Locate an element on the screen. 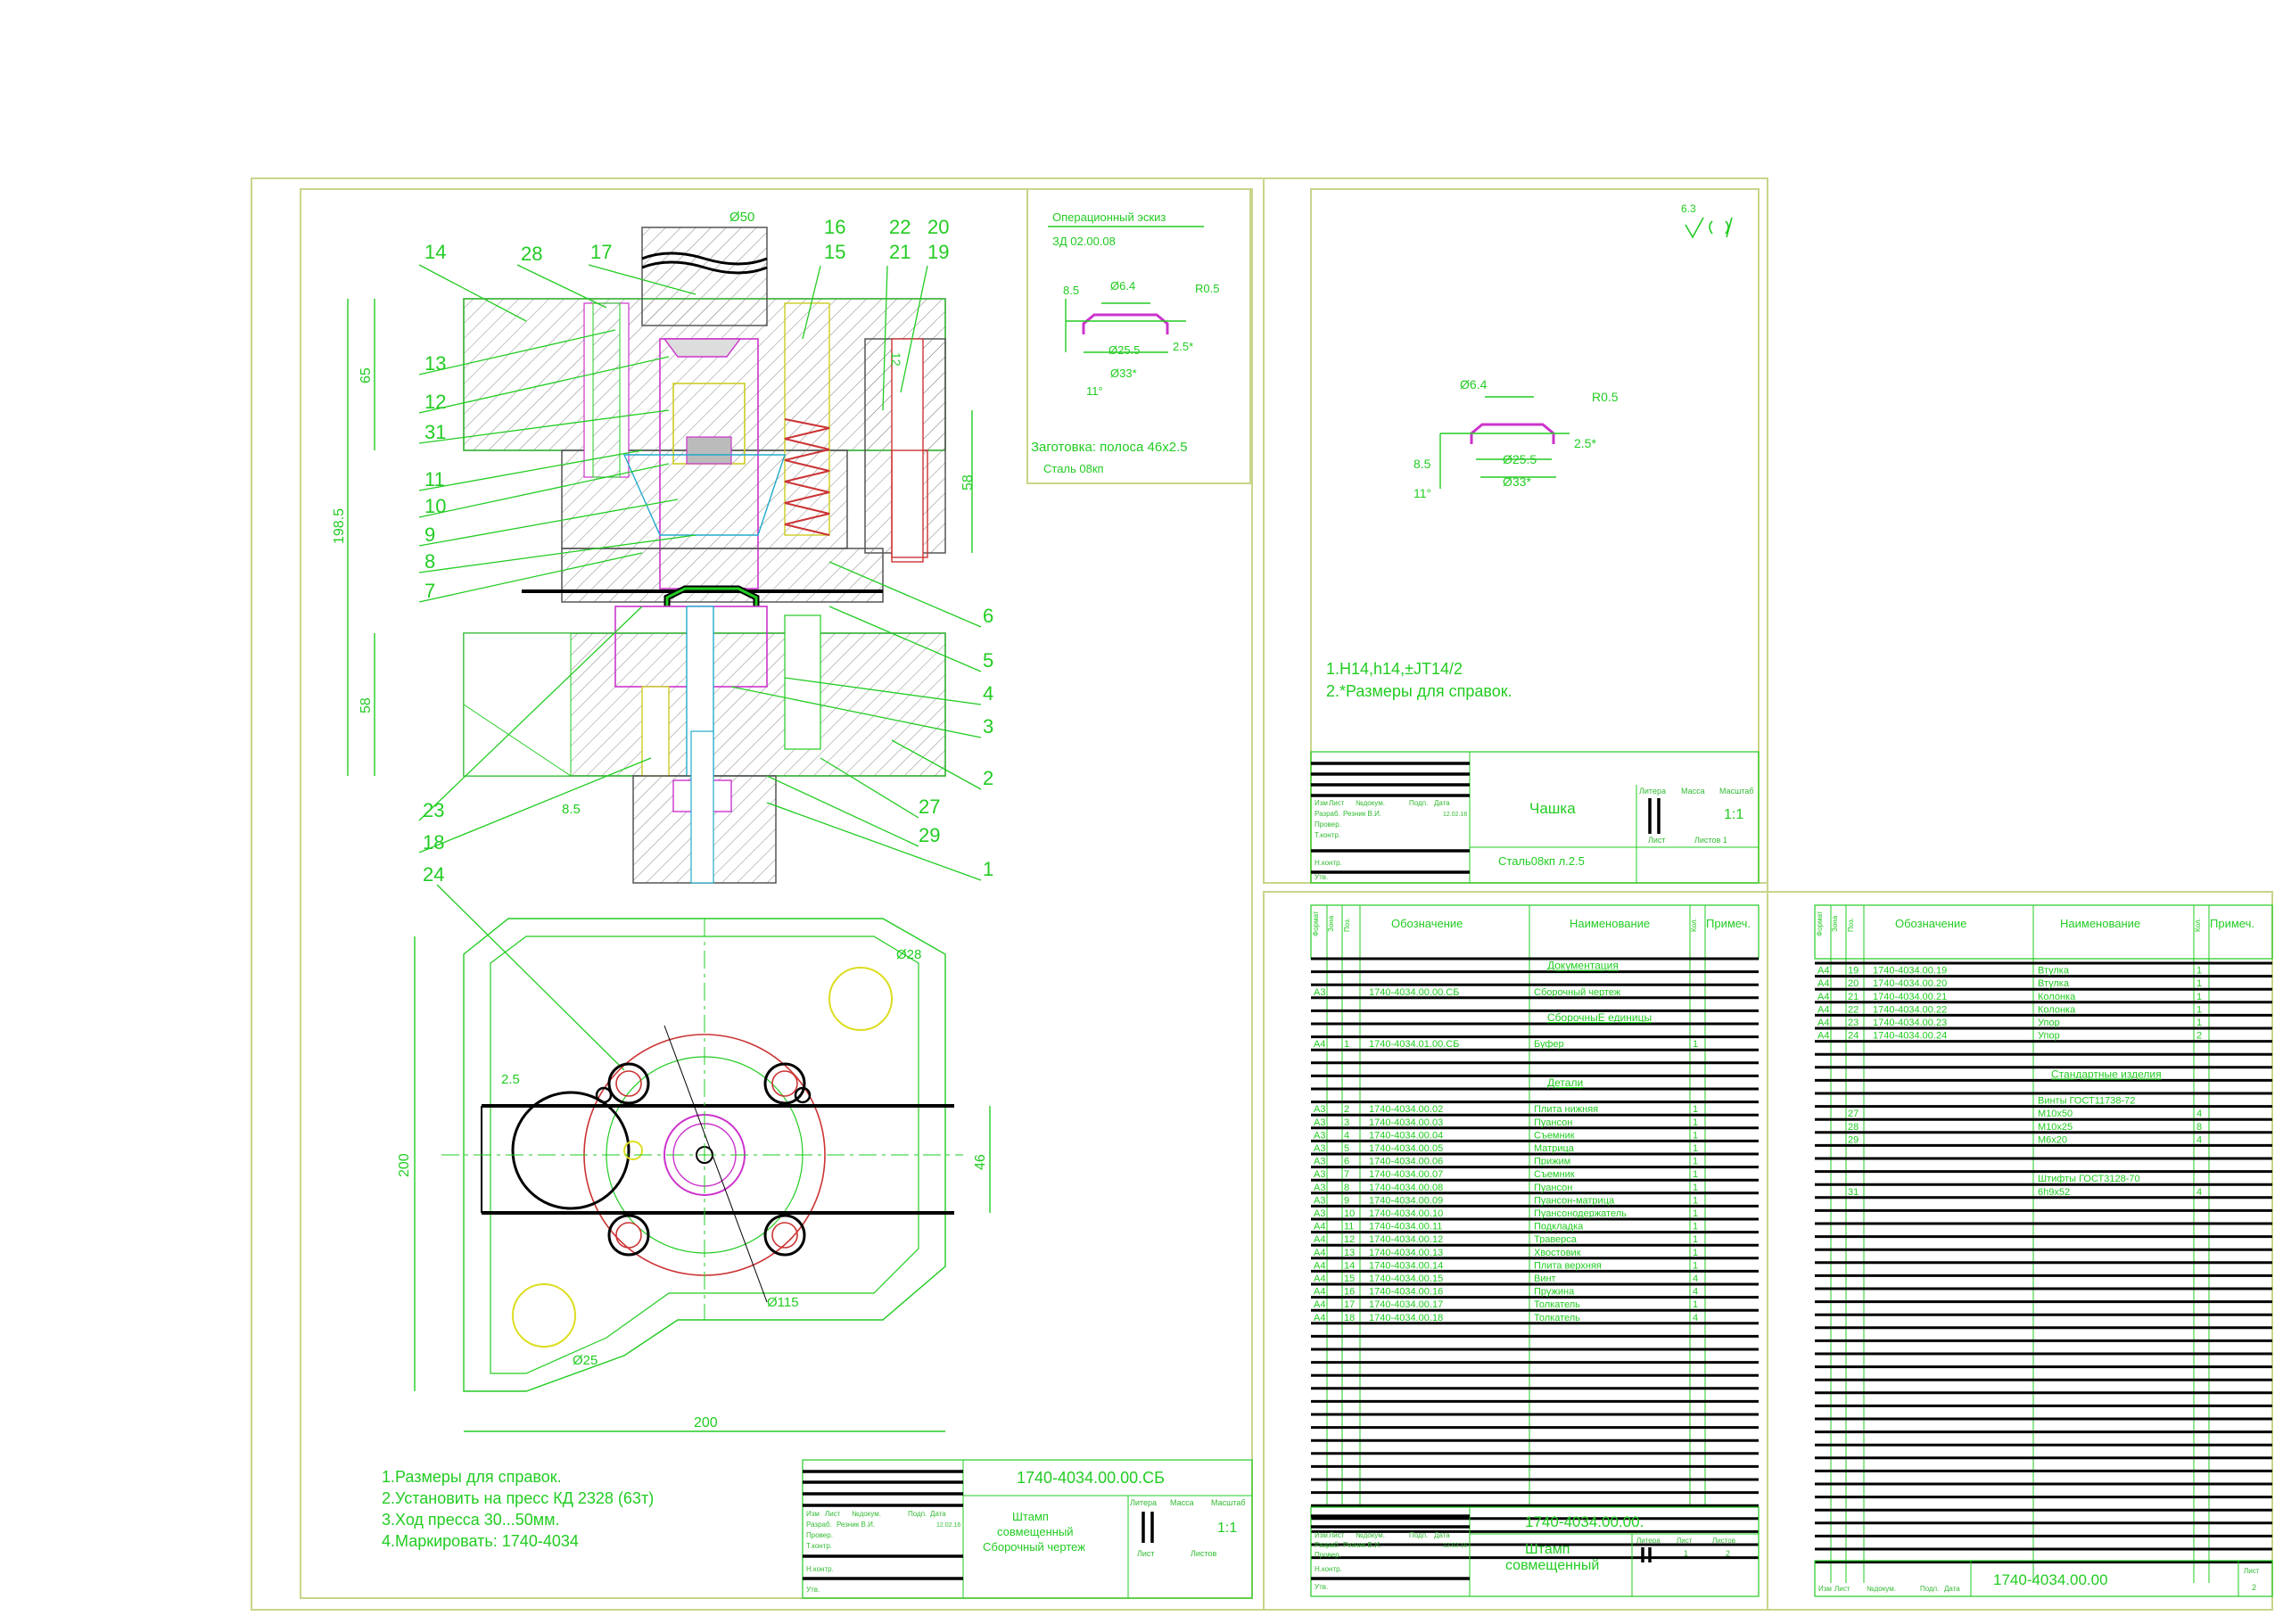 The width and height of the screenshot is (2283, 1624). spec1-h-qty: Кол. is located at coordinates (1694, 925).